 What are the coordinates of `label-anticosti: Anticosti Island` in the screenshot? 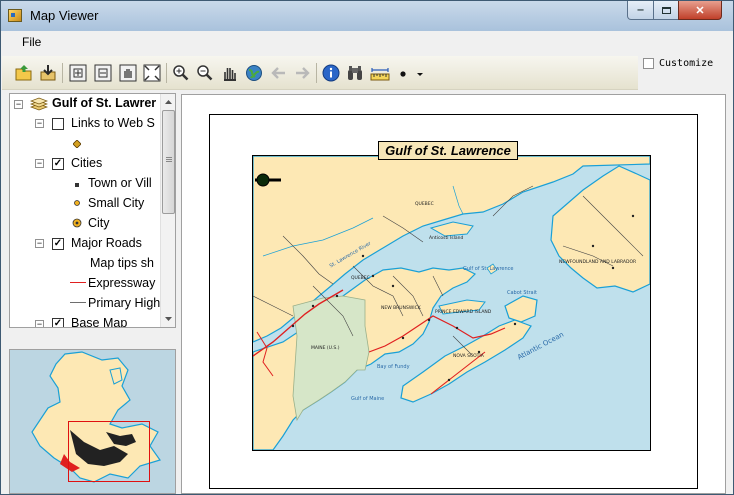 It's located at (446, 238).